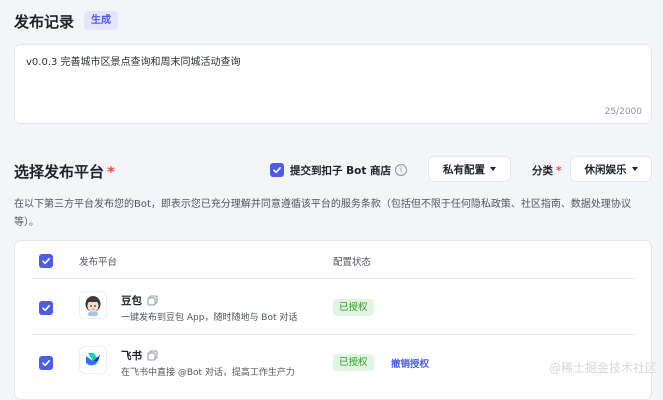  I want to click on submit-store-option: 提交到扣子 Bot 商店 i, so click(339, 170).